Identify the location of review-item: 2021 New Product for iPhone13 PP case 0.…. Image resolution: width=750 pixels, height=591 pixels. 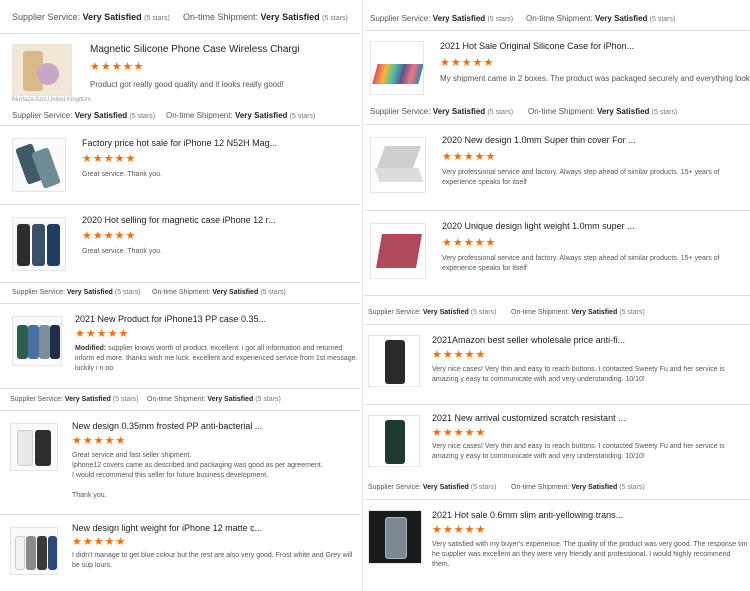
(180, 346).